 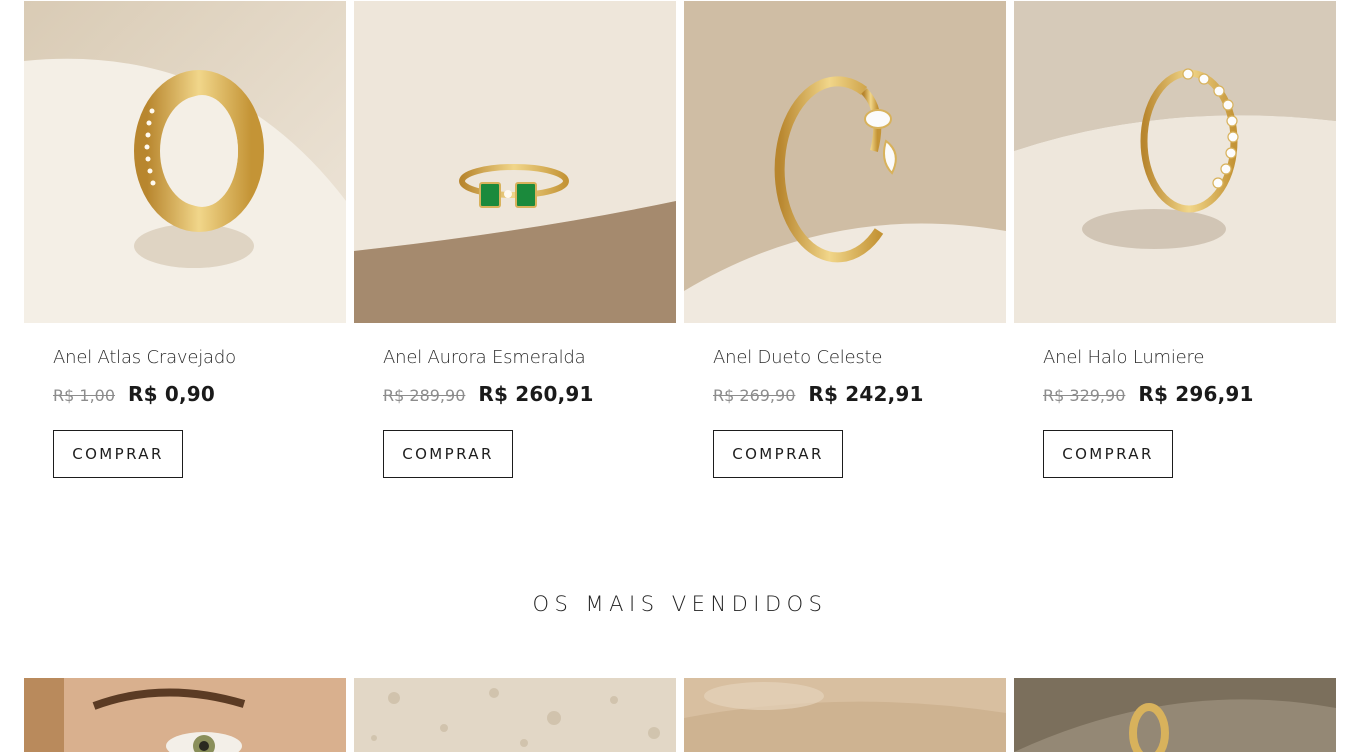 What do you see at coordinates (84, 395) in the screenshot?
I see `old-price: R$ 1,00` at bounding box center [84, 395].